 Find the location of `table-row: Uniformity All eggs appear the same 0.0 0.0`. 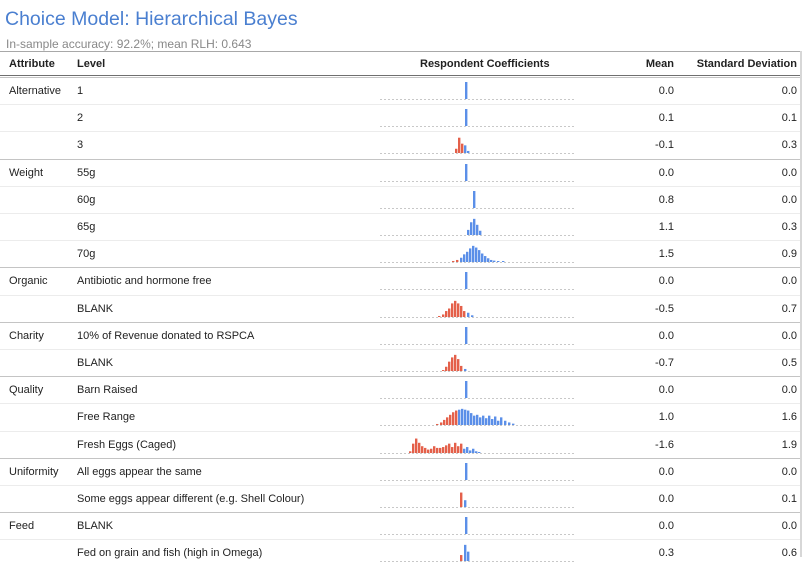

table-row: Uniformity All eggs appear the same 0.0 0.0 is located at coordinates (400, 471).